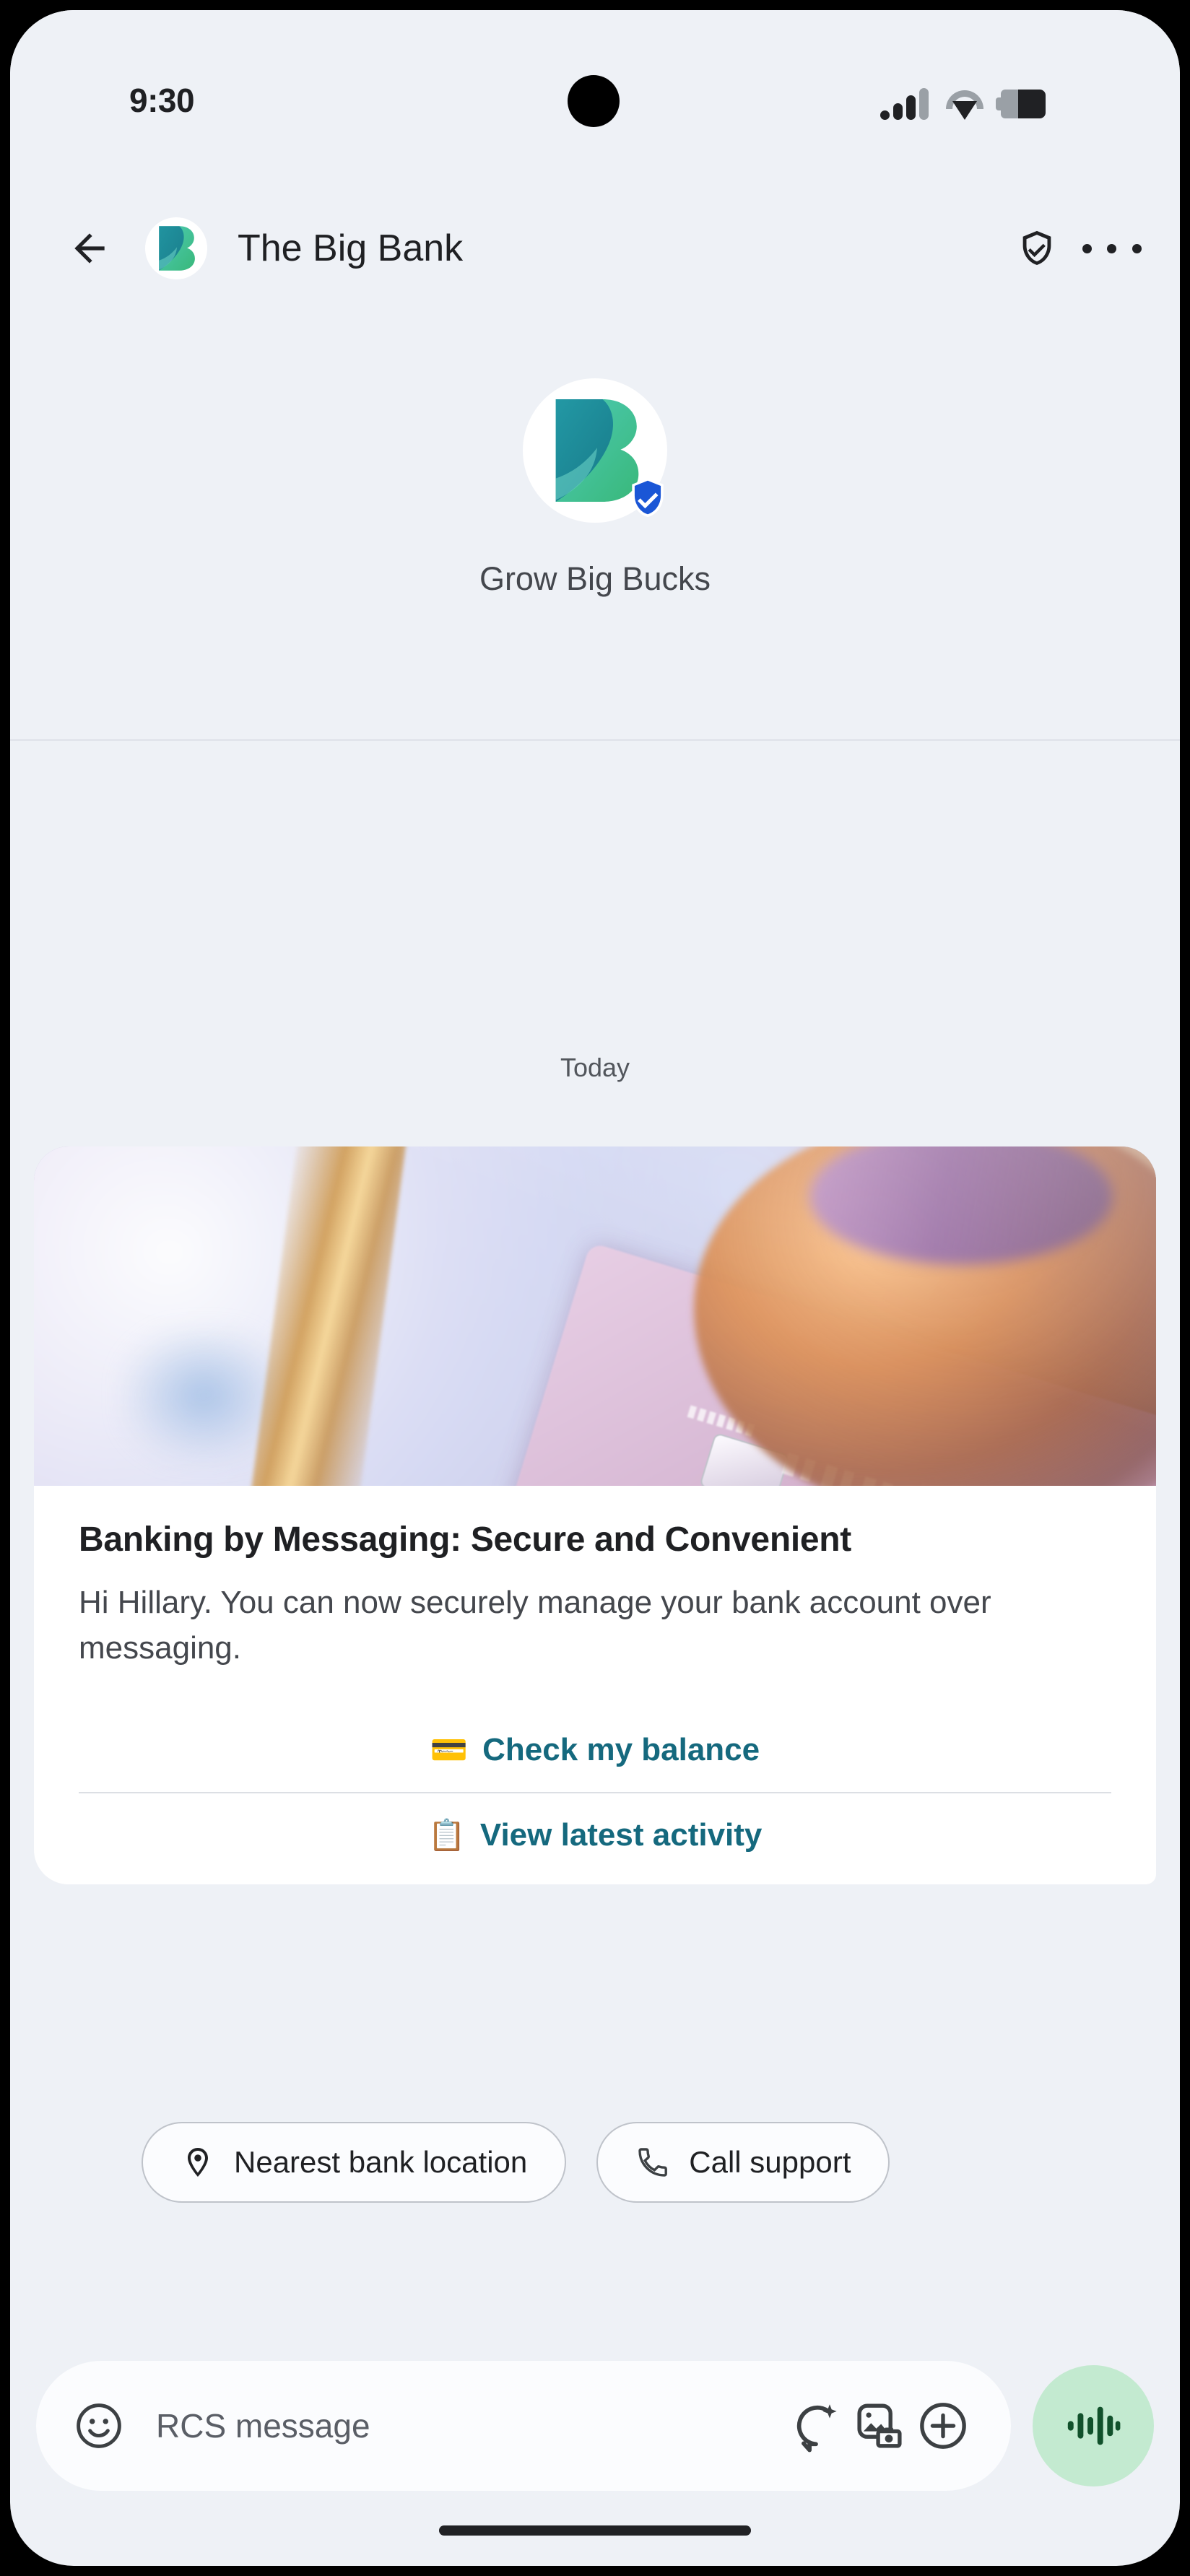 This screenshot has width=1190, height=2576. I want to click on avatar, so click(176, 248).